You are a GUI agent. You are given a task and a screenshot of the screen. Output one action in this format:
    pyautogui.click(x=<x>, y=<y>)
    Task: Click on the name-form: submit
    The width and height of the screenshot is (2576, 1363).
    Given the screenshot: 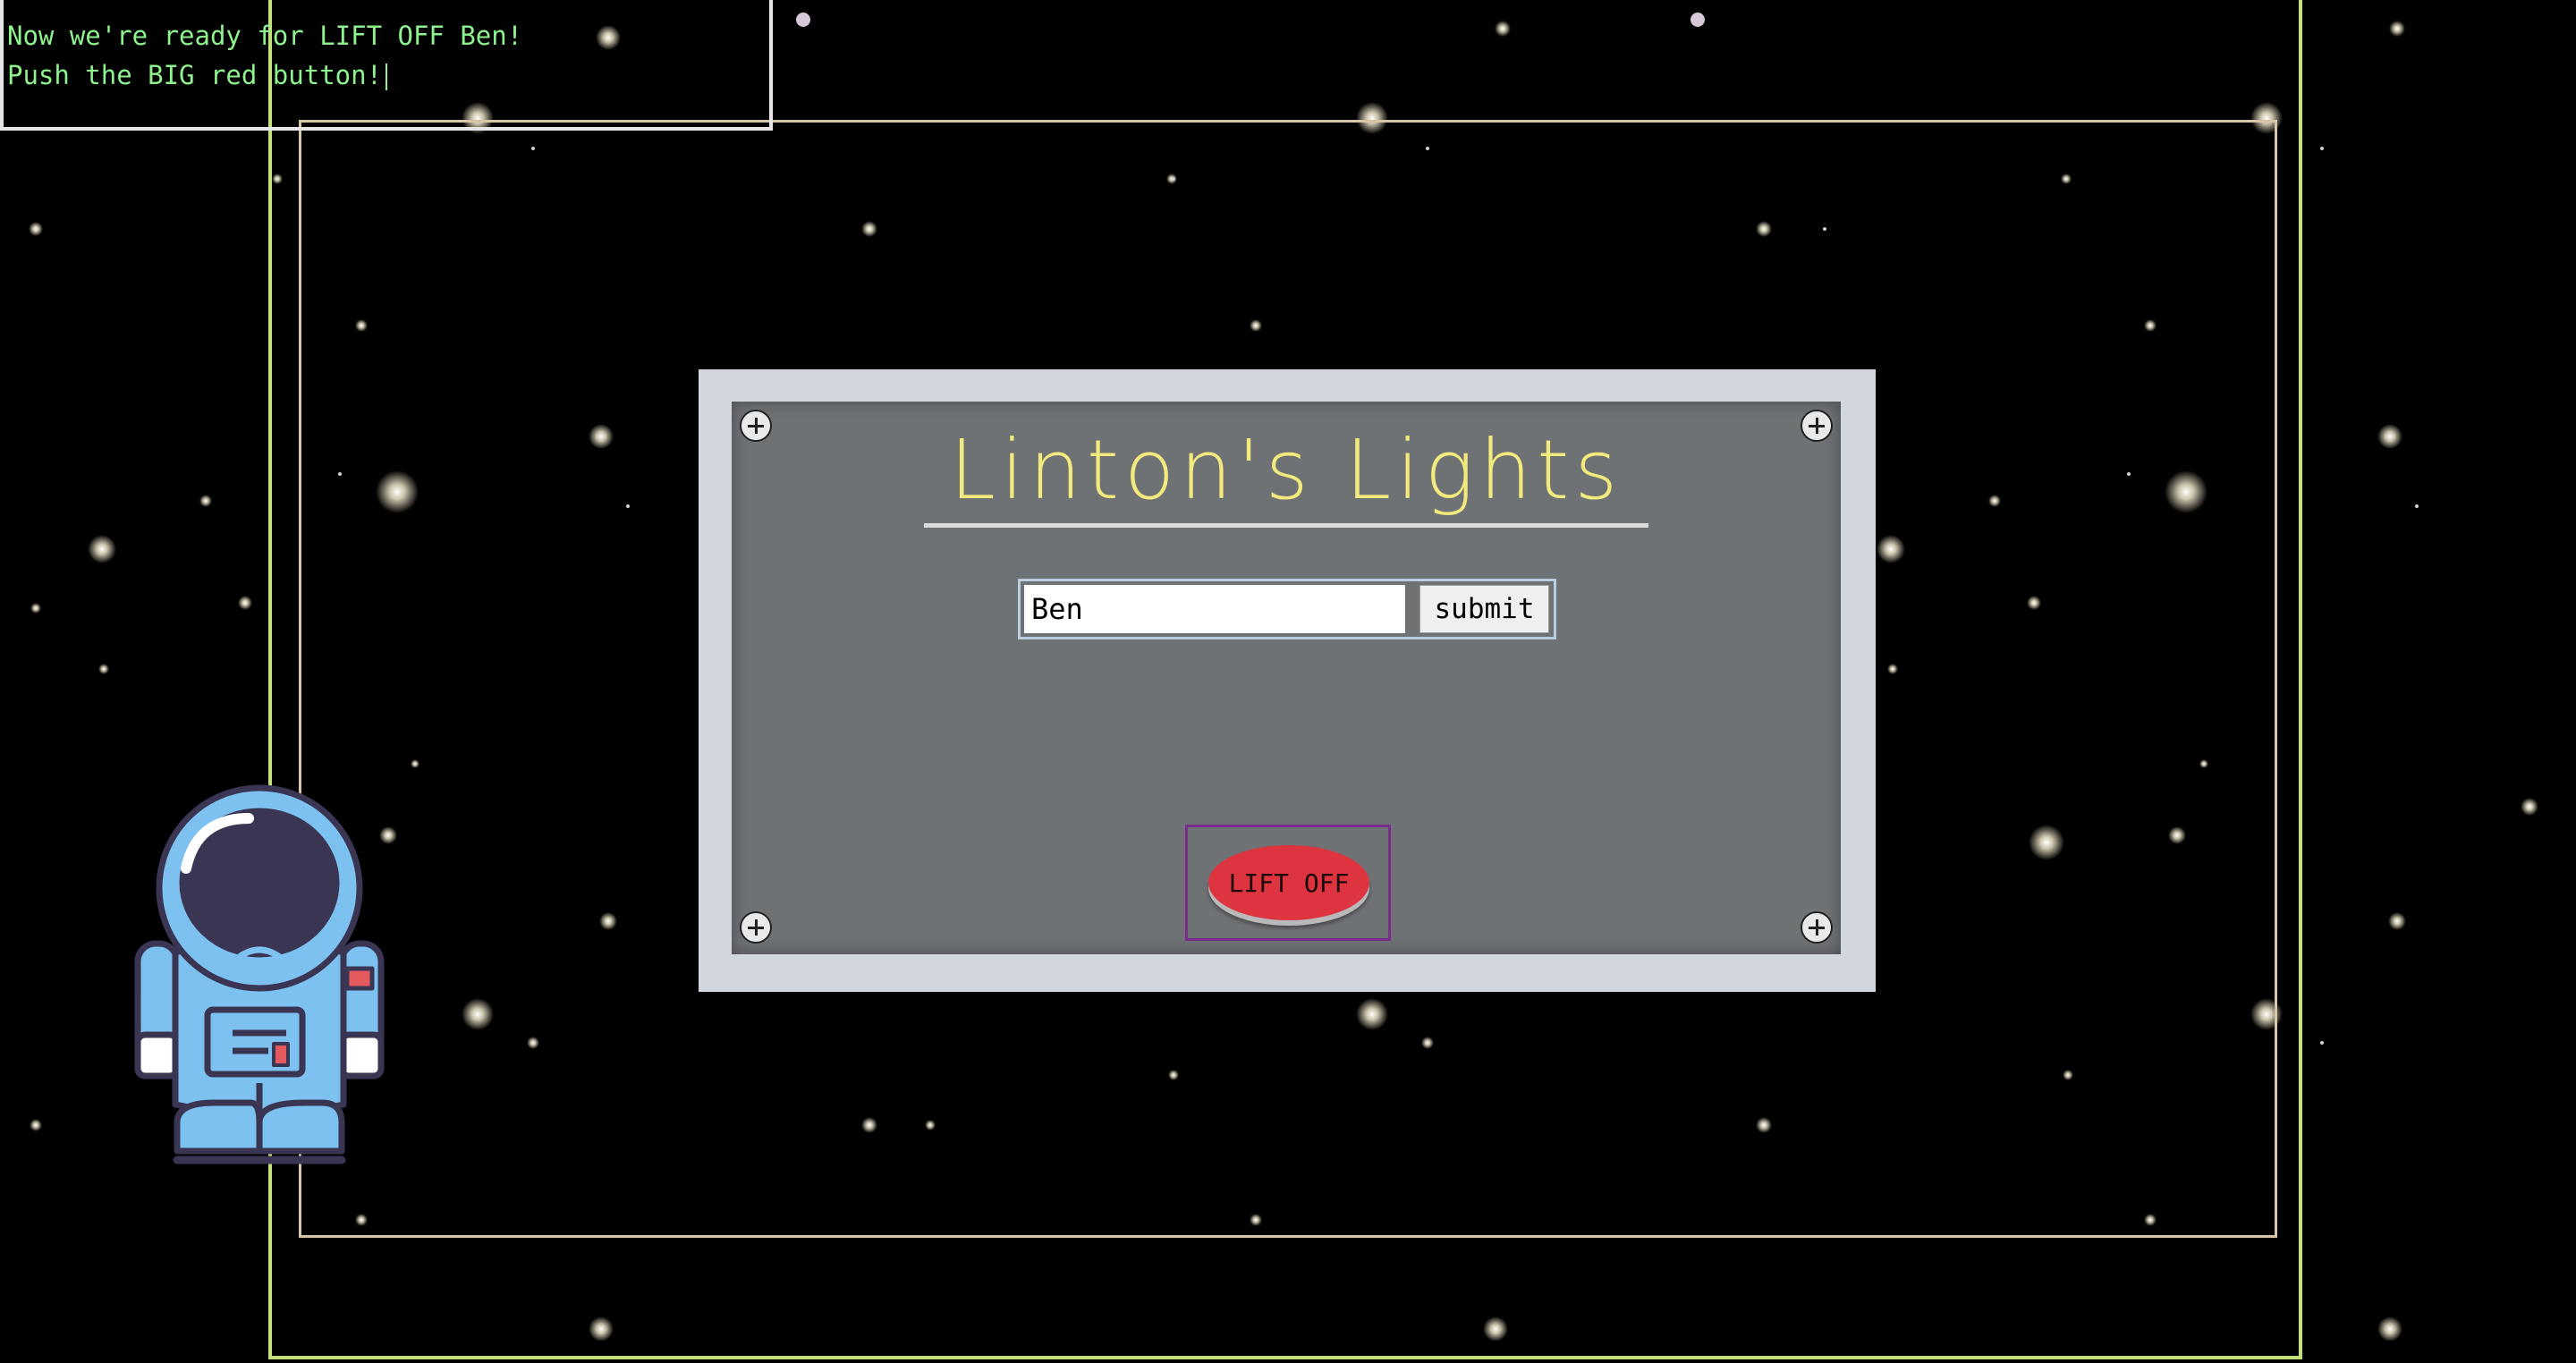 What is the action you would take?
    pyautogui.click(x=1287, y=609)
    